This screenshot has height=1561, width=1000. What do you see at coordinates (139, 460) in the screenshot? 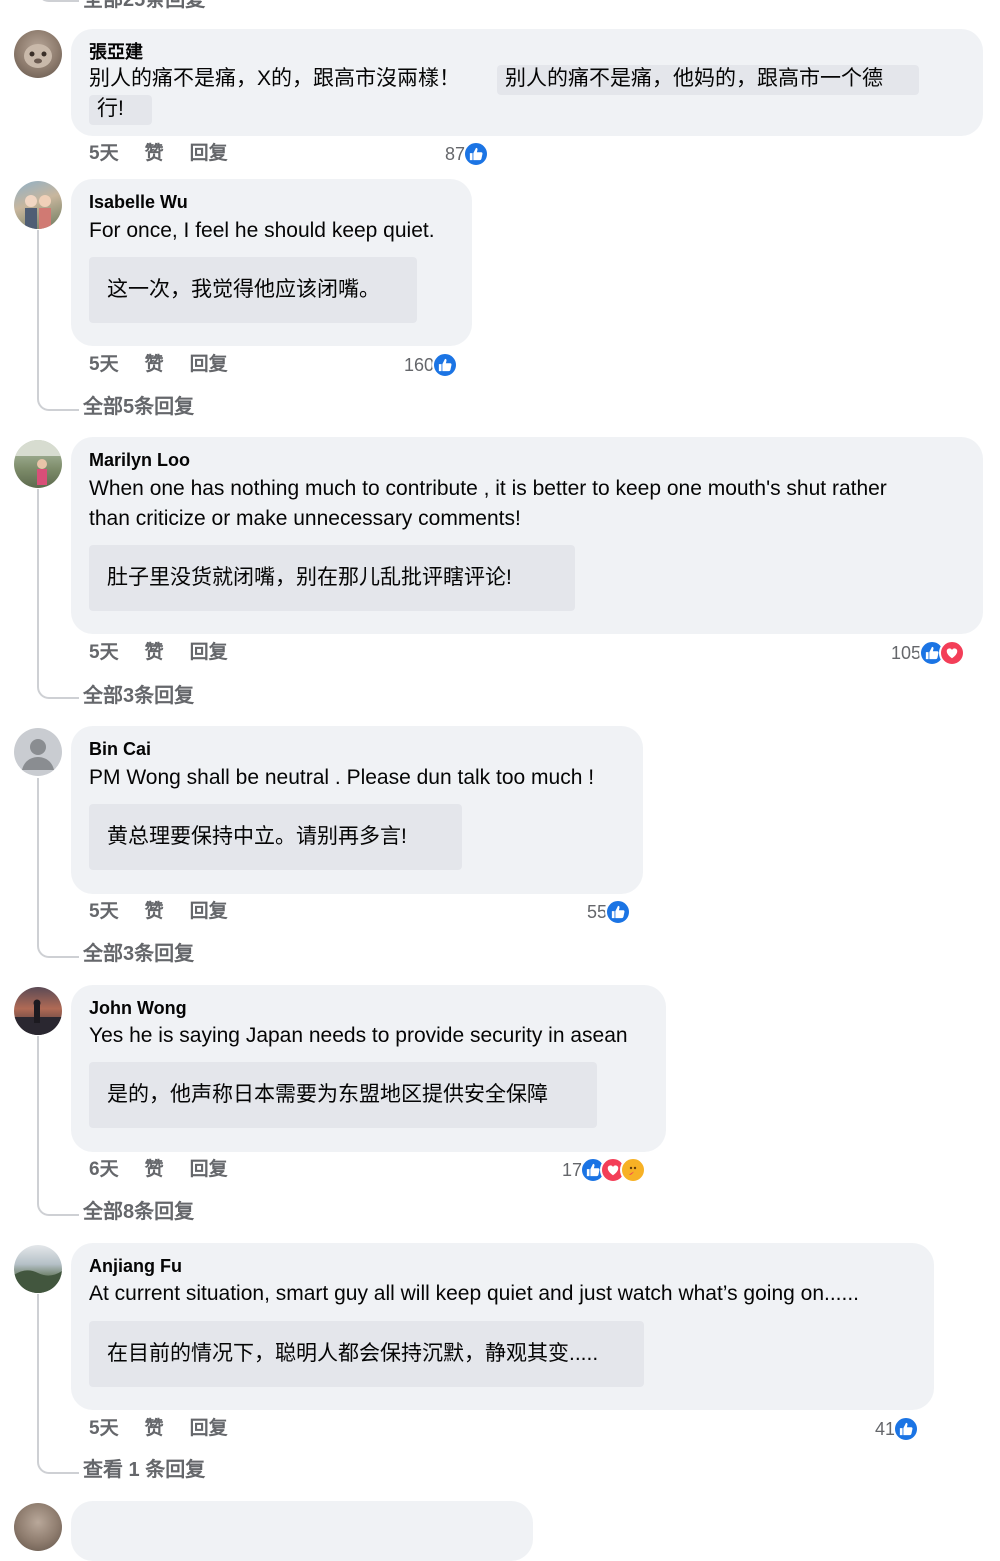
I see `comment-author: Marilyn Loo` at bounding box center [139, 460].